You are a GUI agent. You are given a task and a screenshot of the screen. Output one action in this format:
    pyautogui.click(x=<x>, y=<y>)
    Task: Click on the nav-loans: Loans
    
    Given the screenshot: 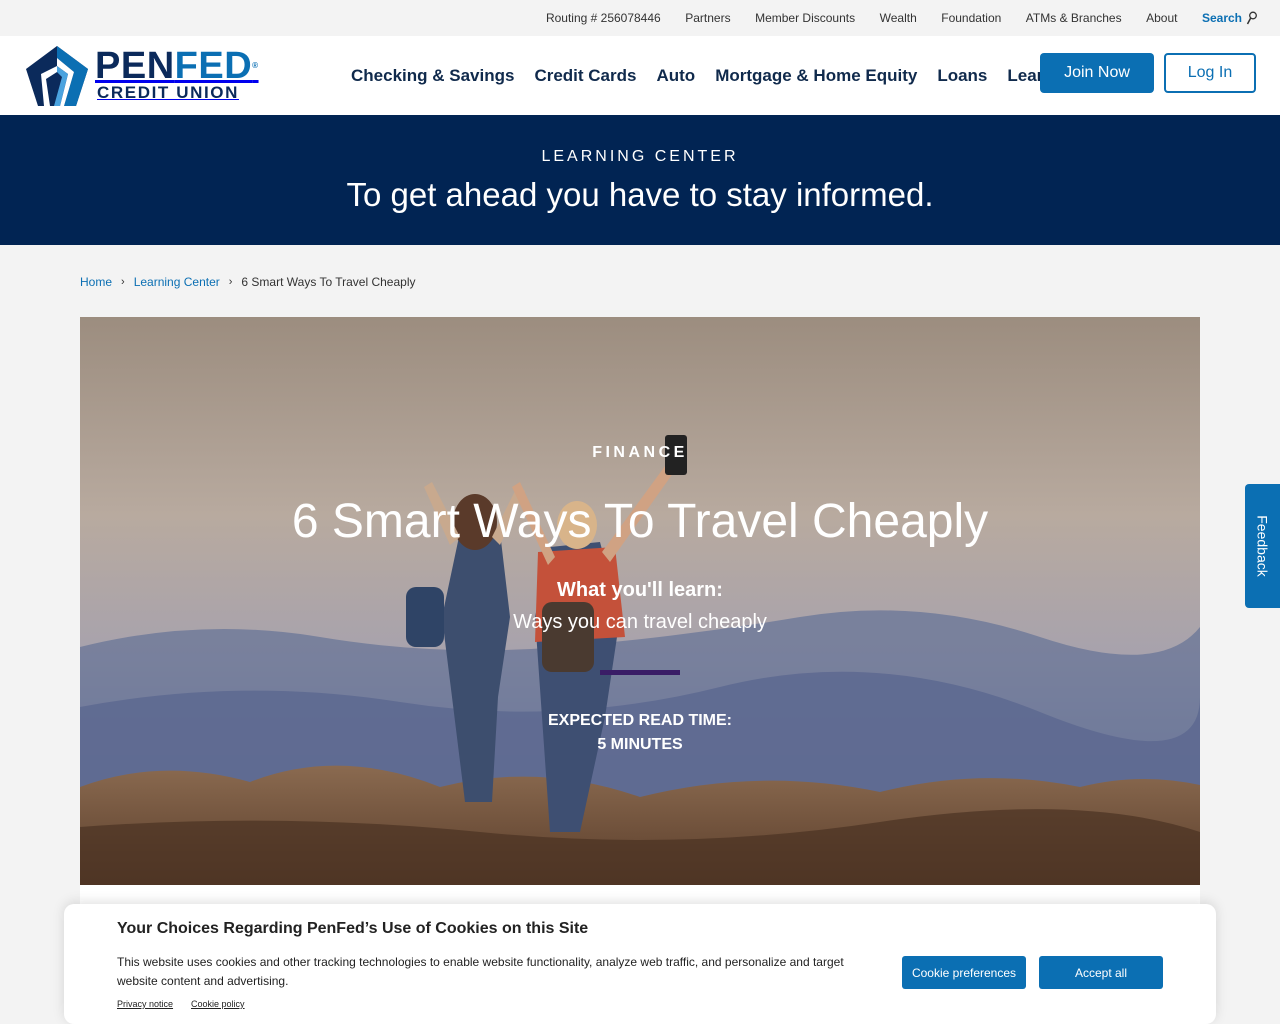 What is the action you would take?
    pyautogui.click(x=962, y=76)
    